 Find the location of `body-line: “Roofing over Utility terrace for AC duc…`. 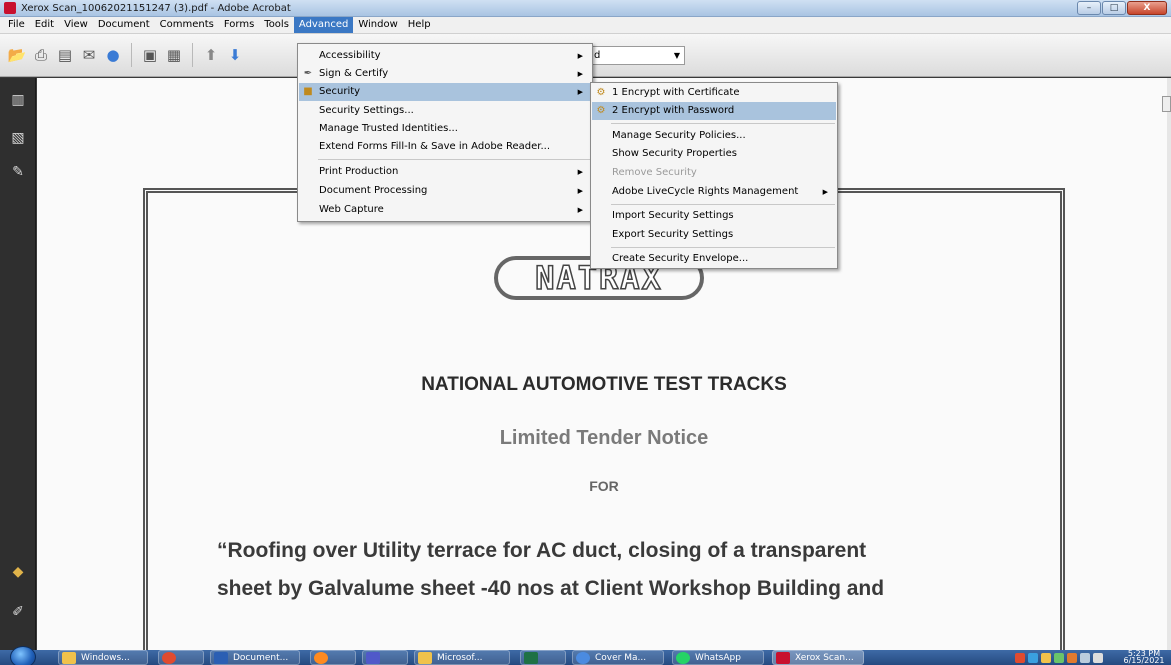

body-line: “Roofing over Utility terrace for AC duc… is located at coordinates (542, 550).